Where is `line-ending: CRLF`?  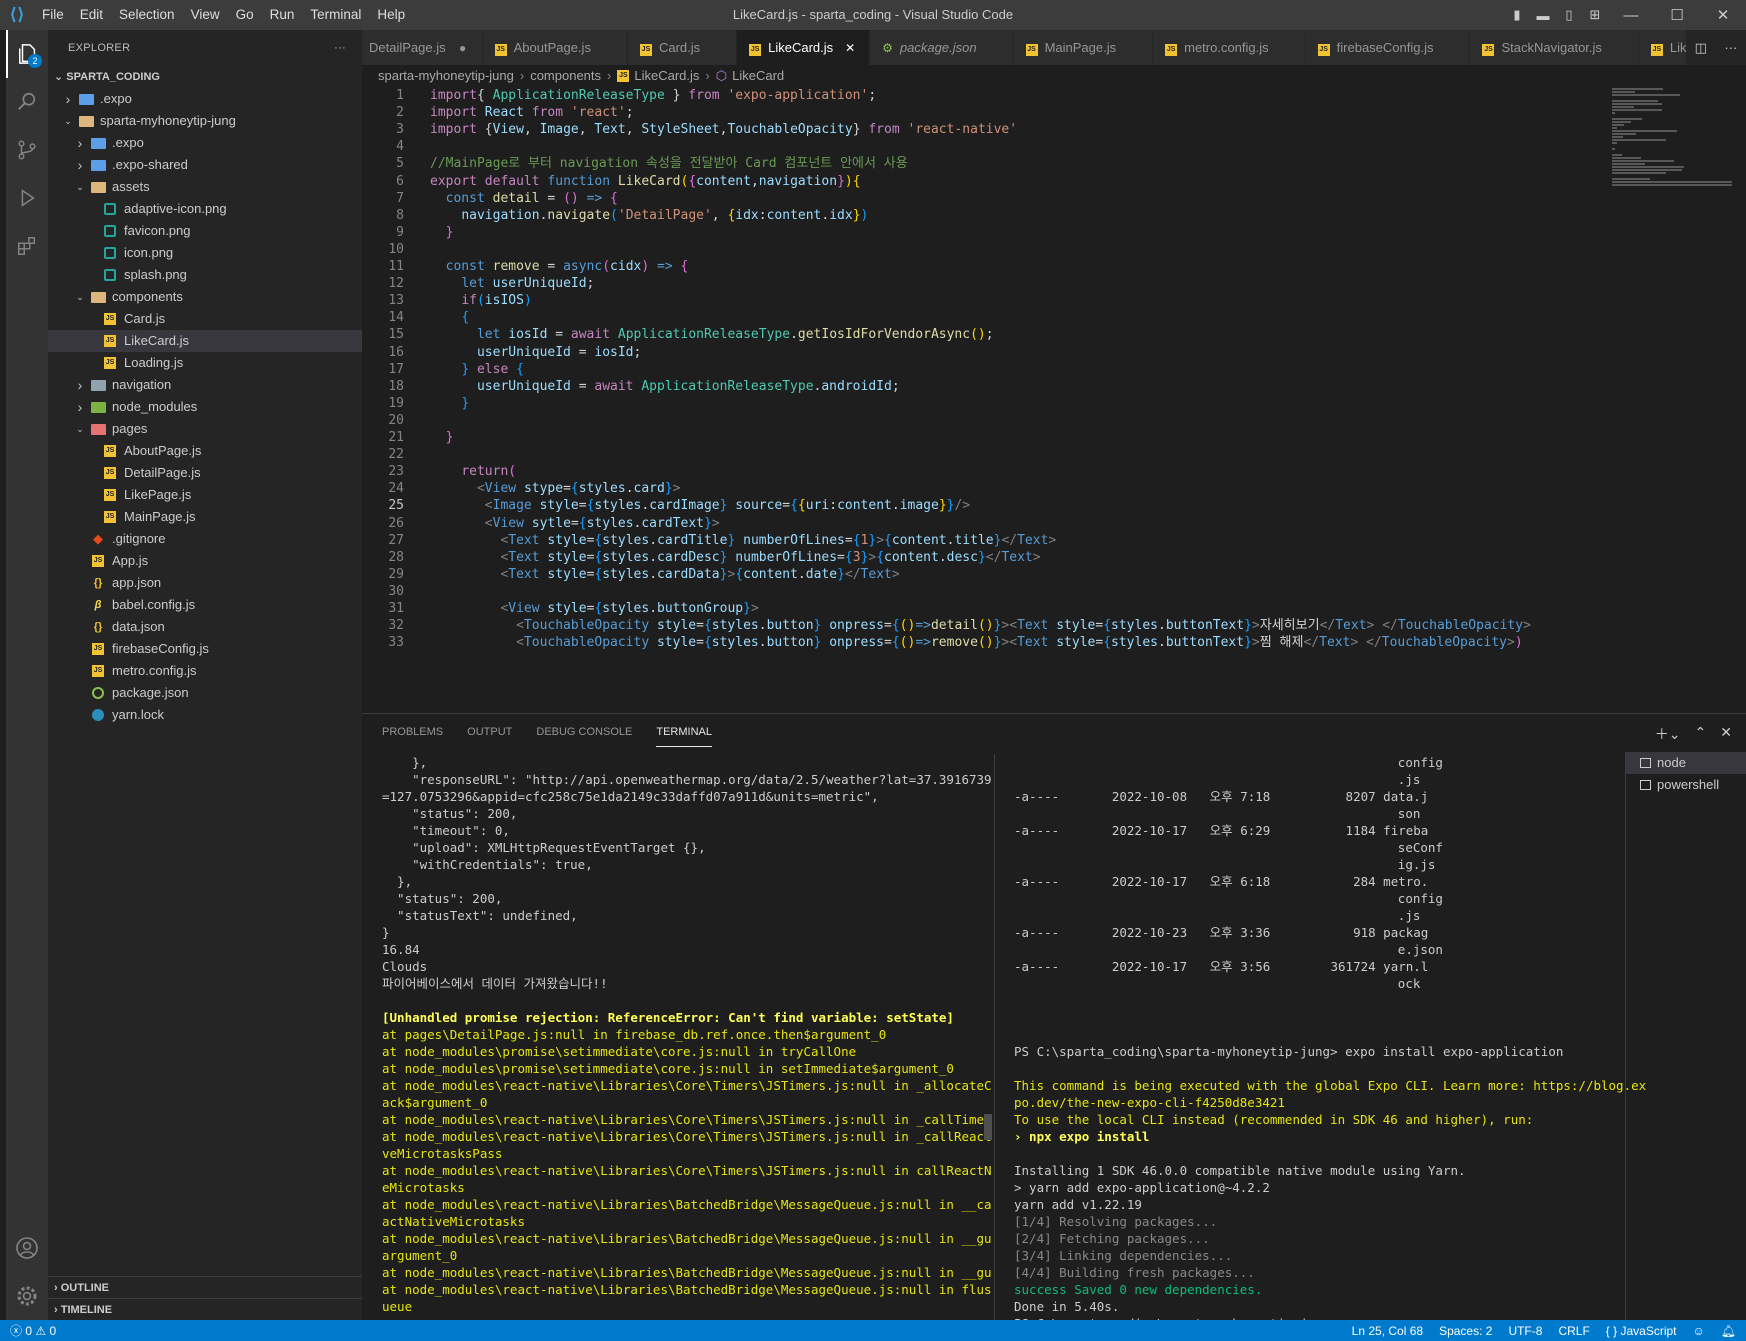
line-ending: CRLF is located at coordinates (1573, 1331).